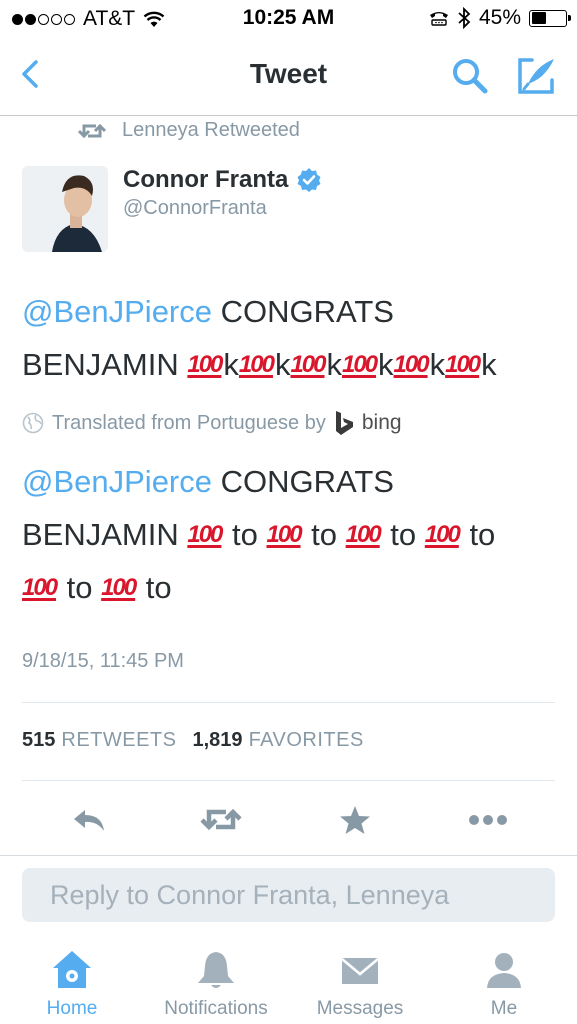  I want to click on translated-text-part: CONGRATS, so click(303, 481).